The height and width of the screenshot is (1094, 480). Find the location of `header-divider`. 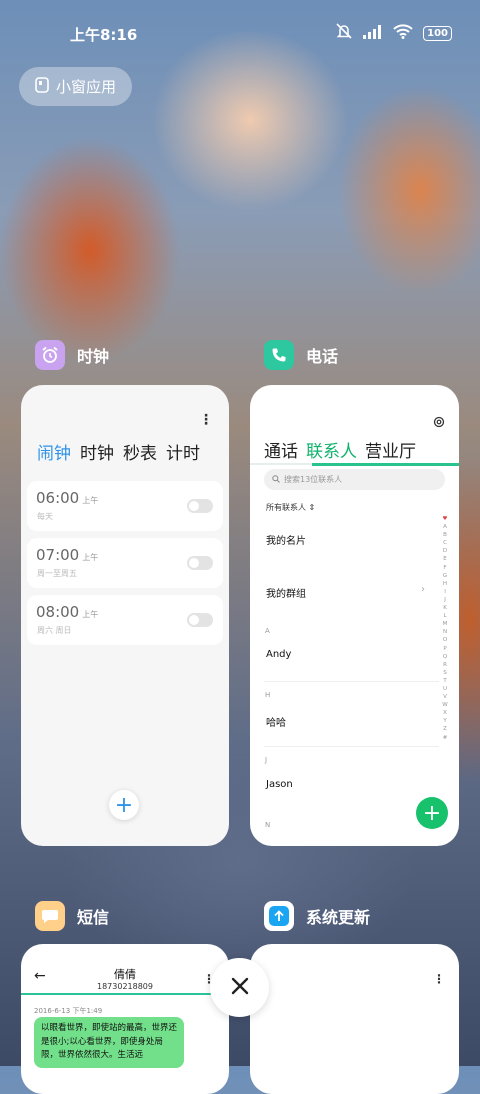

header-divider is located at coordinates (116, 994).